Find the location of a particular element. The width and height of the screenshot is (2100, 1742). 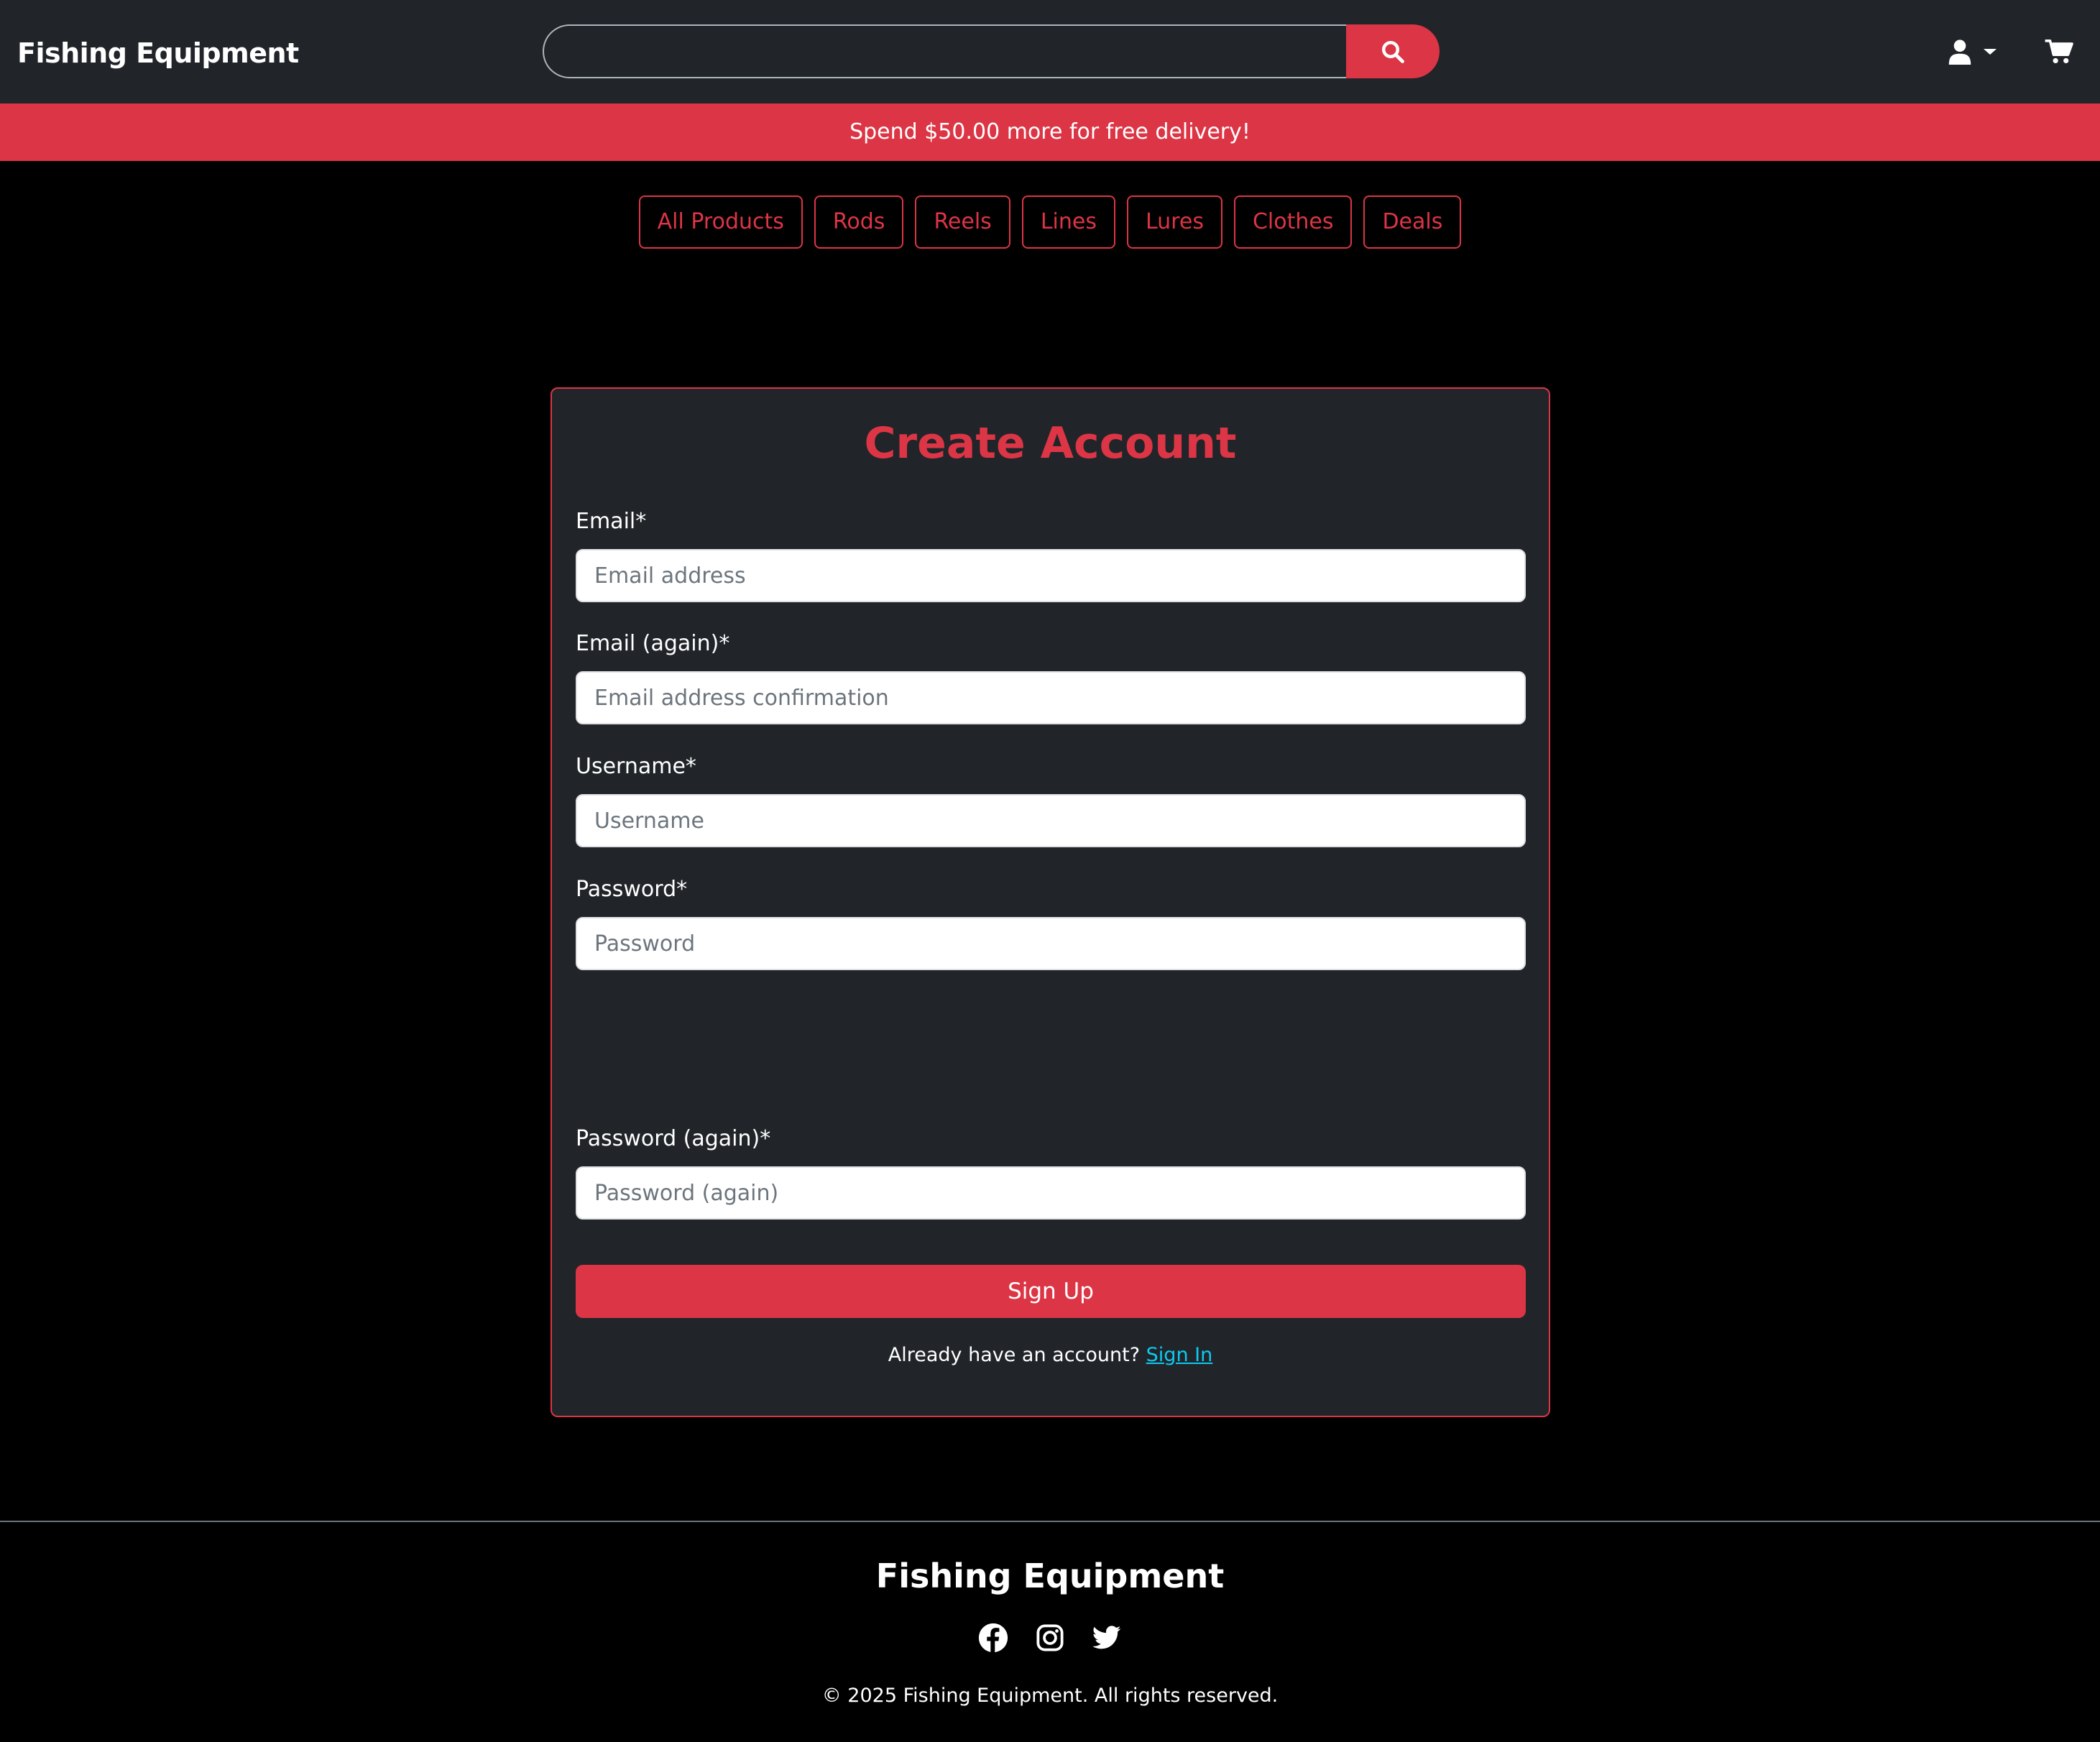

facebook-icon is located at coordinates (993, 1638).